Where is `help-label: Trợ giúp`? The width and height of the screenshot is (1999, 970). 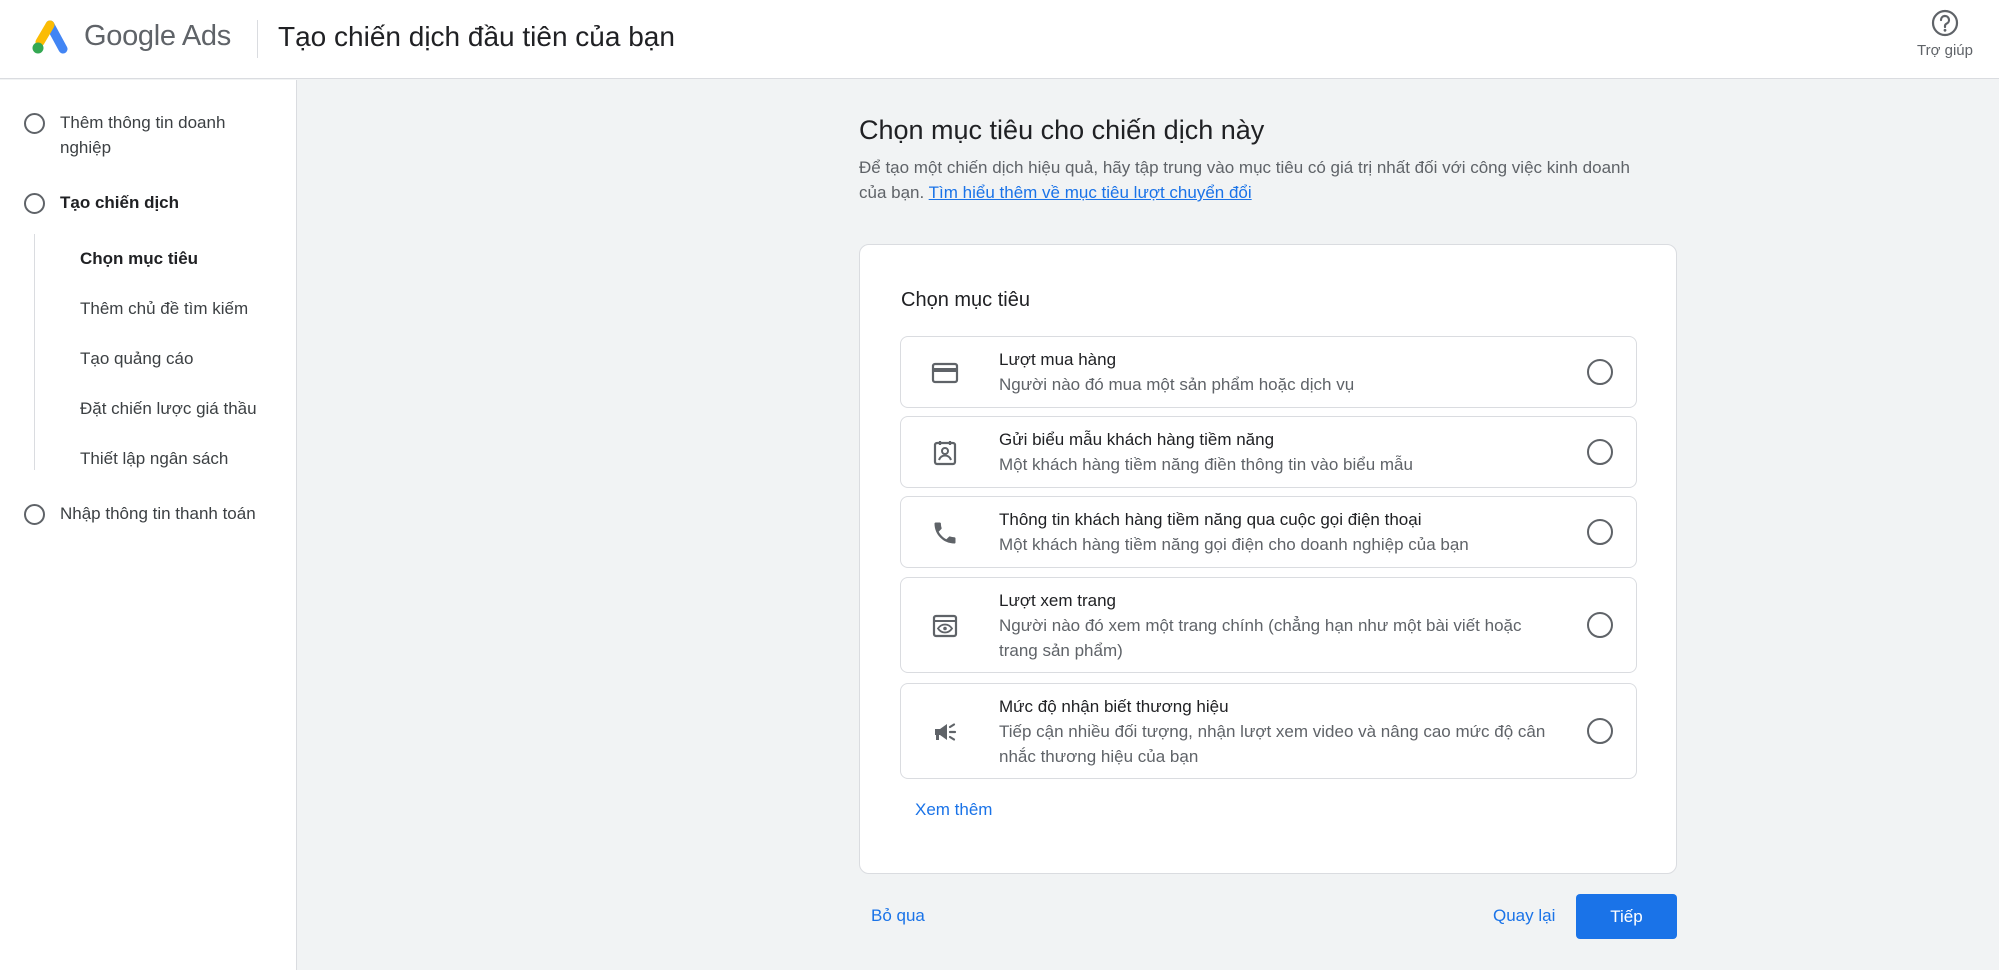
help-label: Trợ giúp is located at coordinates (1945, 50).